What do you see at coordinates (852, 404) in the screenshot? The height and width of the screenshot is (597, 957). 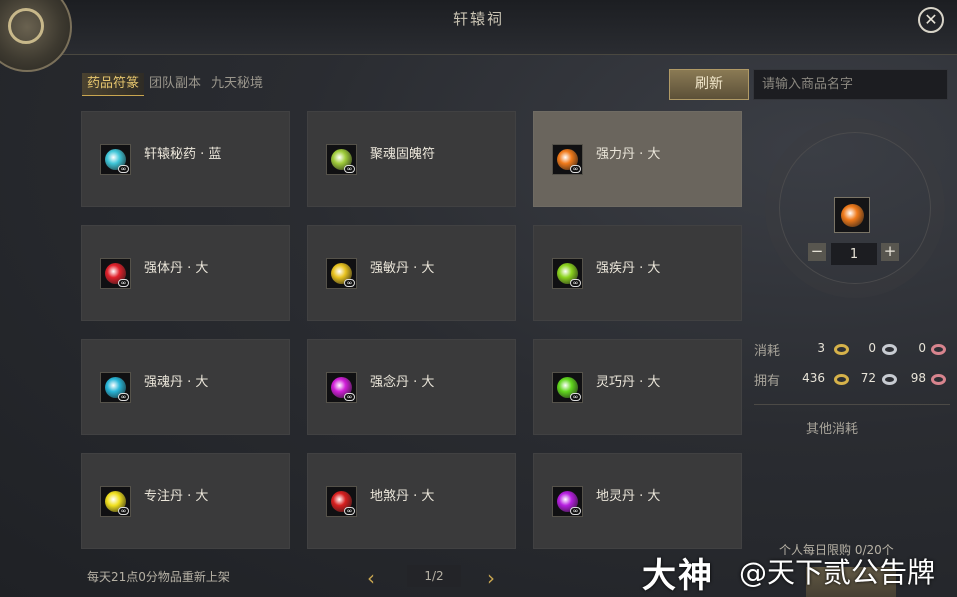 I see `divider` at bounding box center [852, 404].